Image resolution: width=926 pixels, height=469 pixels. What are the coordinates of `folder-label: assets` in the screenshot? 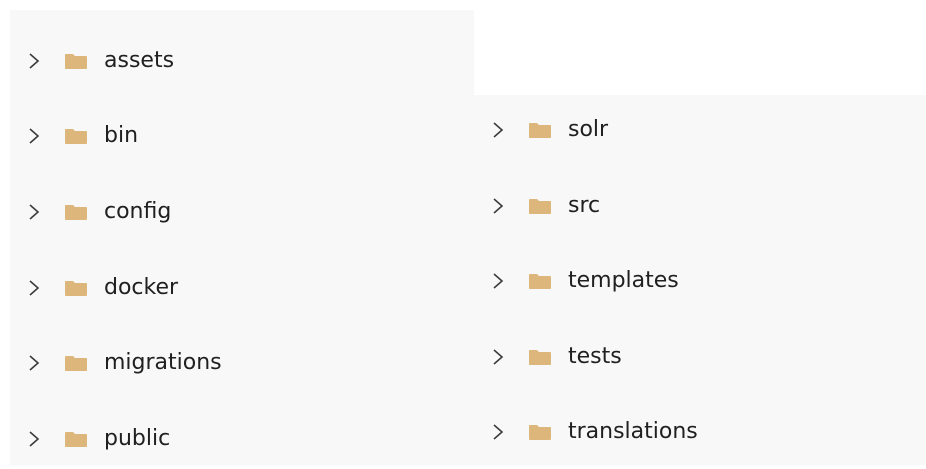 It's located at (139, 60).